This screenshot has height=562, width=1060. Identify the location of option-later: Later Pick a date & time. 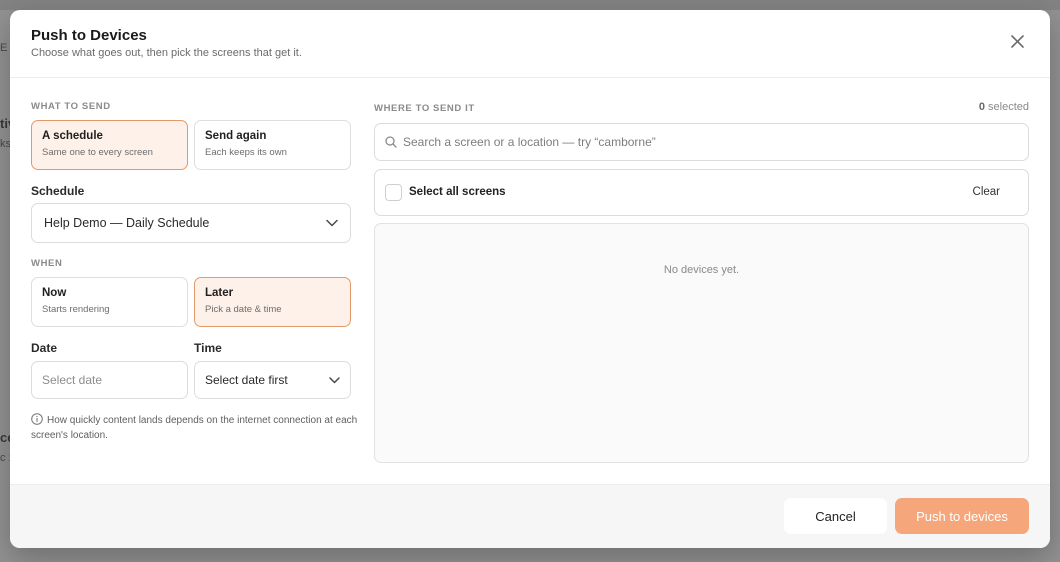
(272, 302).